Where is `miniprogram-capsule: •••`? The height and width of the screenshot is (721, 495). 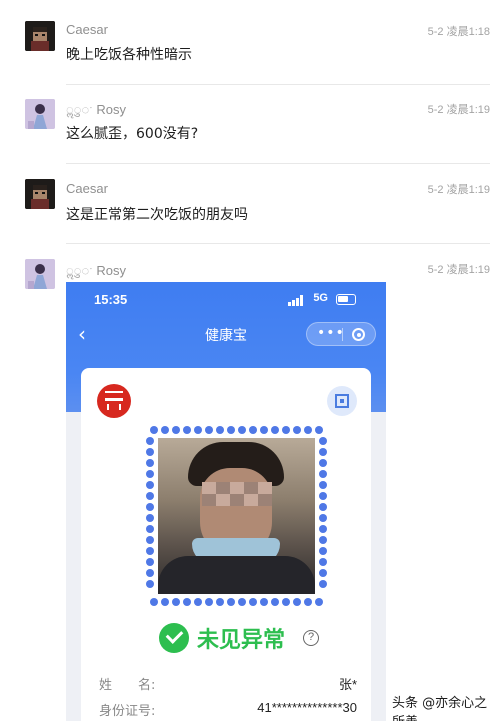
miniprogram-capsule: ••• is located at coordinates (341, 334).